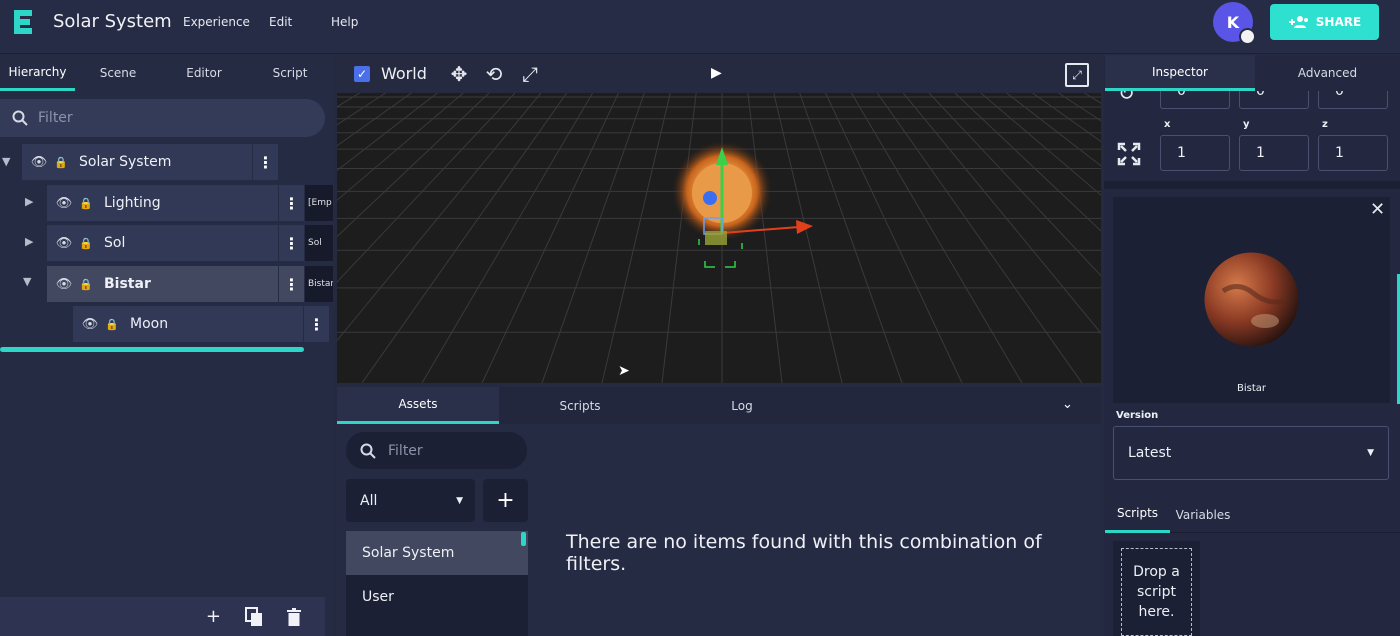  I want to click on tab-advanced: Advanced, so click(1327, 73).